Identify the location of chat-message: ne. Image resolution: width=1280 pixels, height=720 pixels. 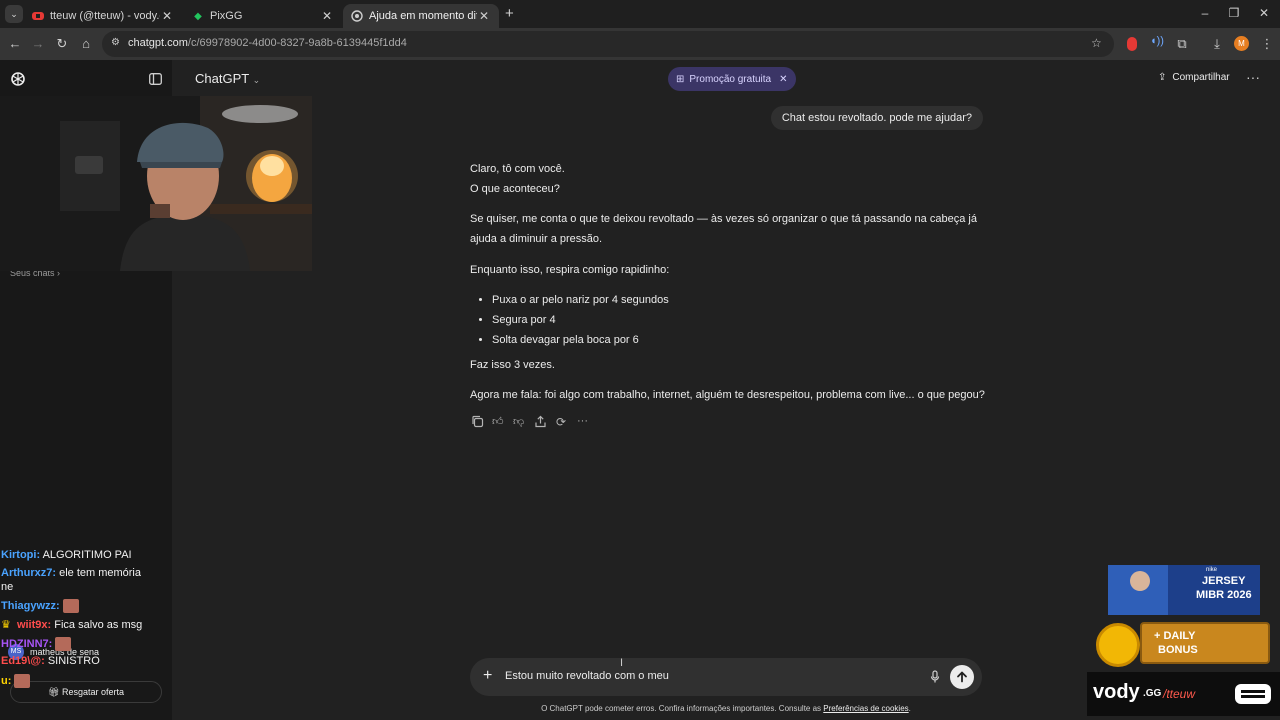
(7, 587).